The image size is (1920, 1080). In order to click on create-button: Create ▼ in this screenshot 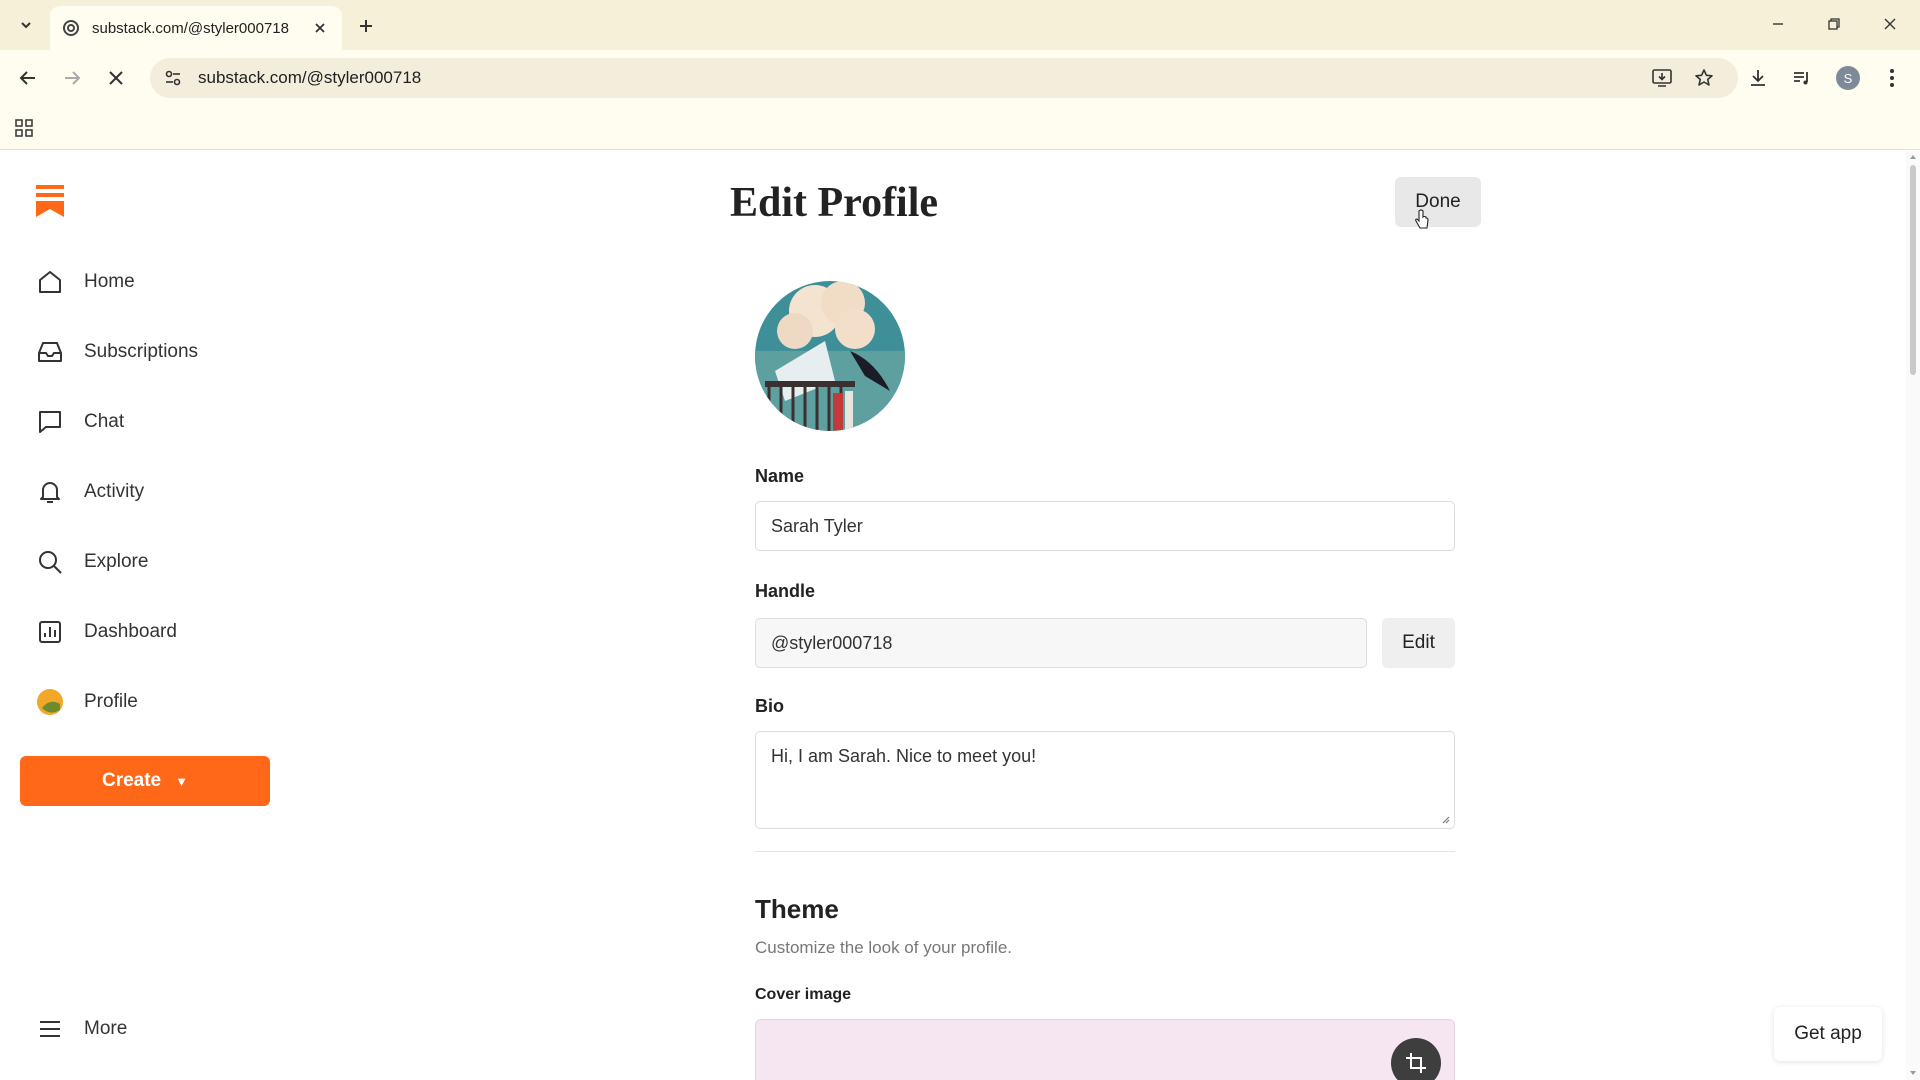, I will do `click(145, 781)`.